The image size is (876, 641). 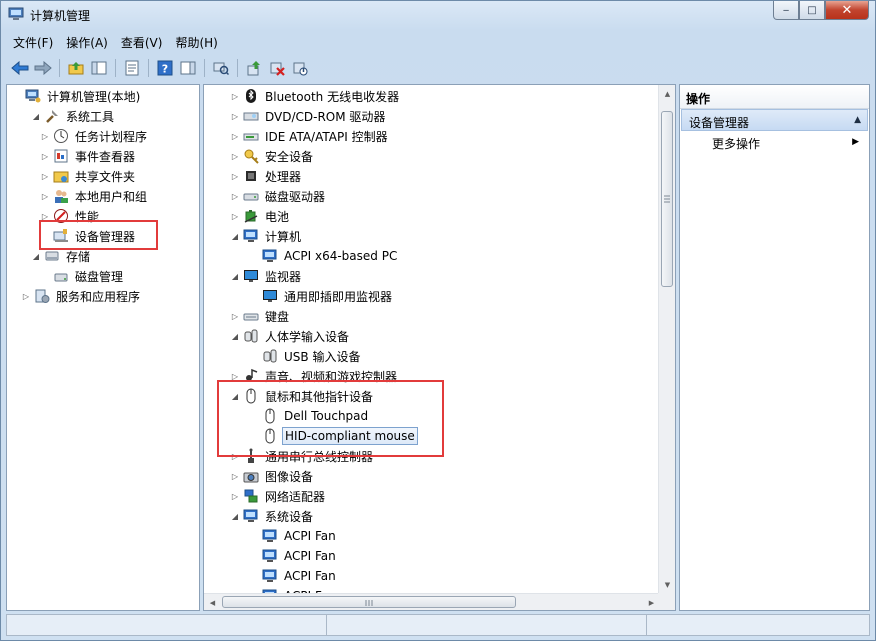 I want to click on tree-item: ◢ 计算机, so click(x=266, y=236).